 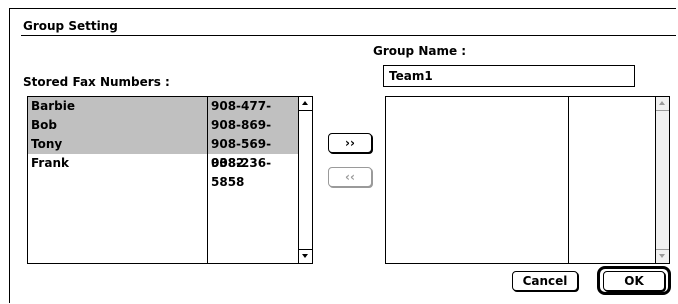 I want to click on stored-fax-numbers-label: Stored Fax Numbers :, so click(x=96, y=82).